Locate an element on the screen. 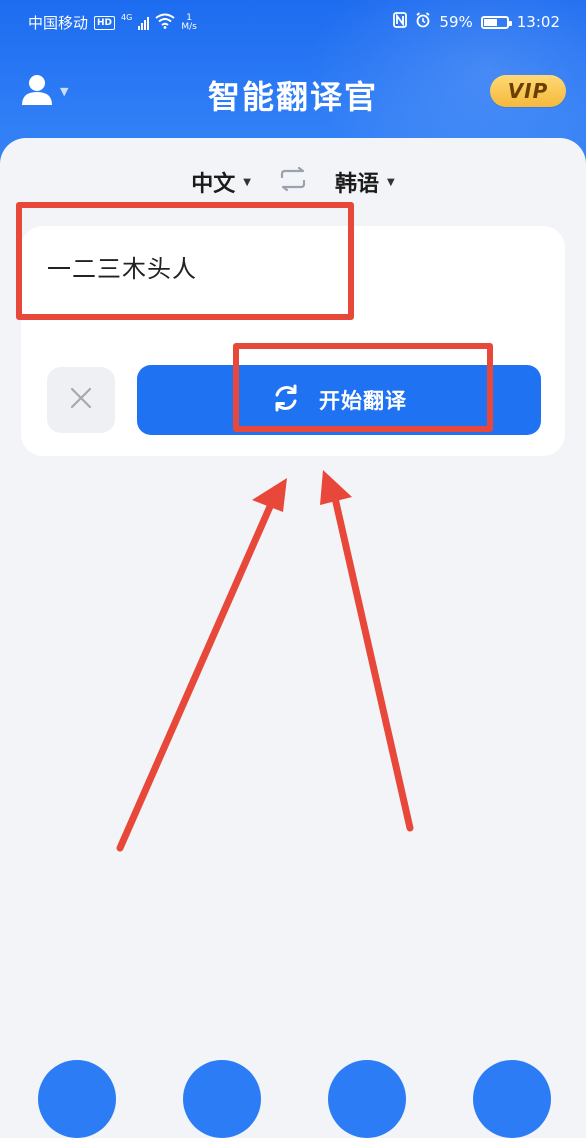 The width and height of the screenshot is (586, 1138). annotation-arrow-left is located at coordinates (201, 665).